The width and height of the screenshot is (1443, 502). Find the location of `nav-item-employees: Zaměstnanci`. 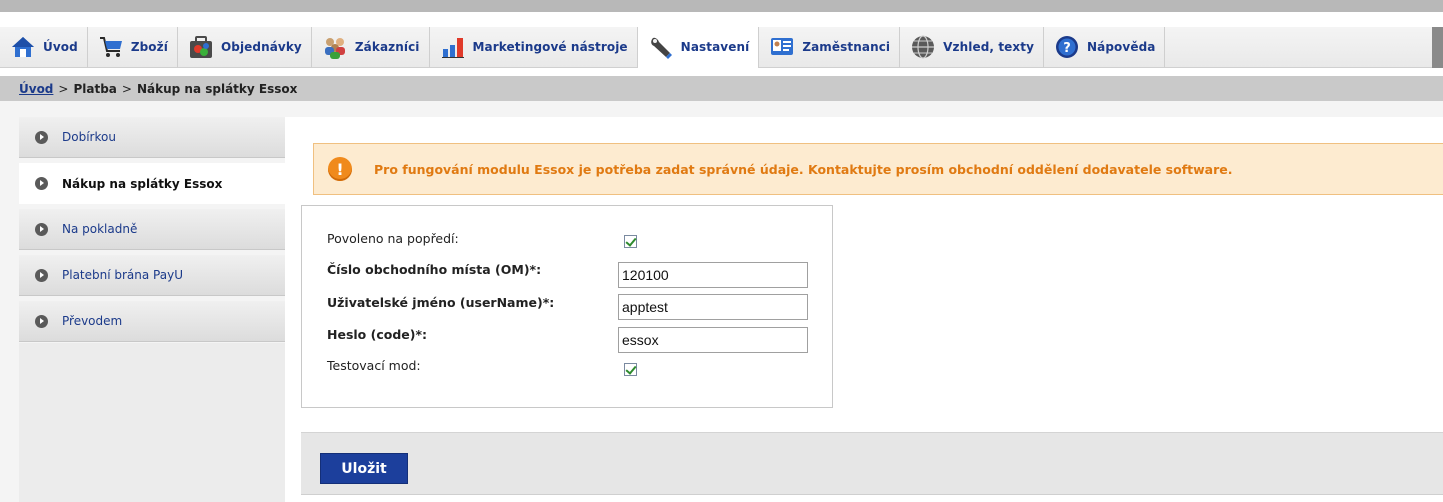

nav-item-employees: Zaměstnanci is located at coordinates (830, 47).